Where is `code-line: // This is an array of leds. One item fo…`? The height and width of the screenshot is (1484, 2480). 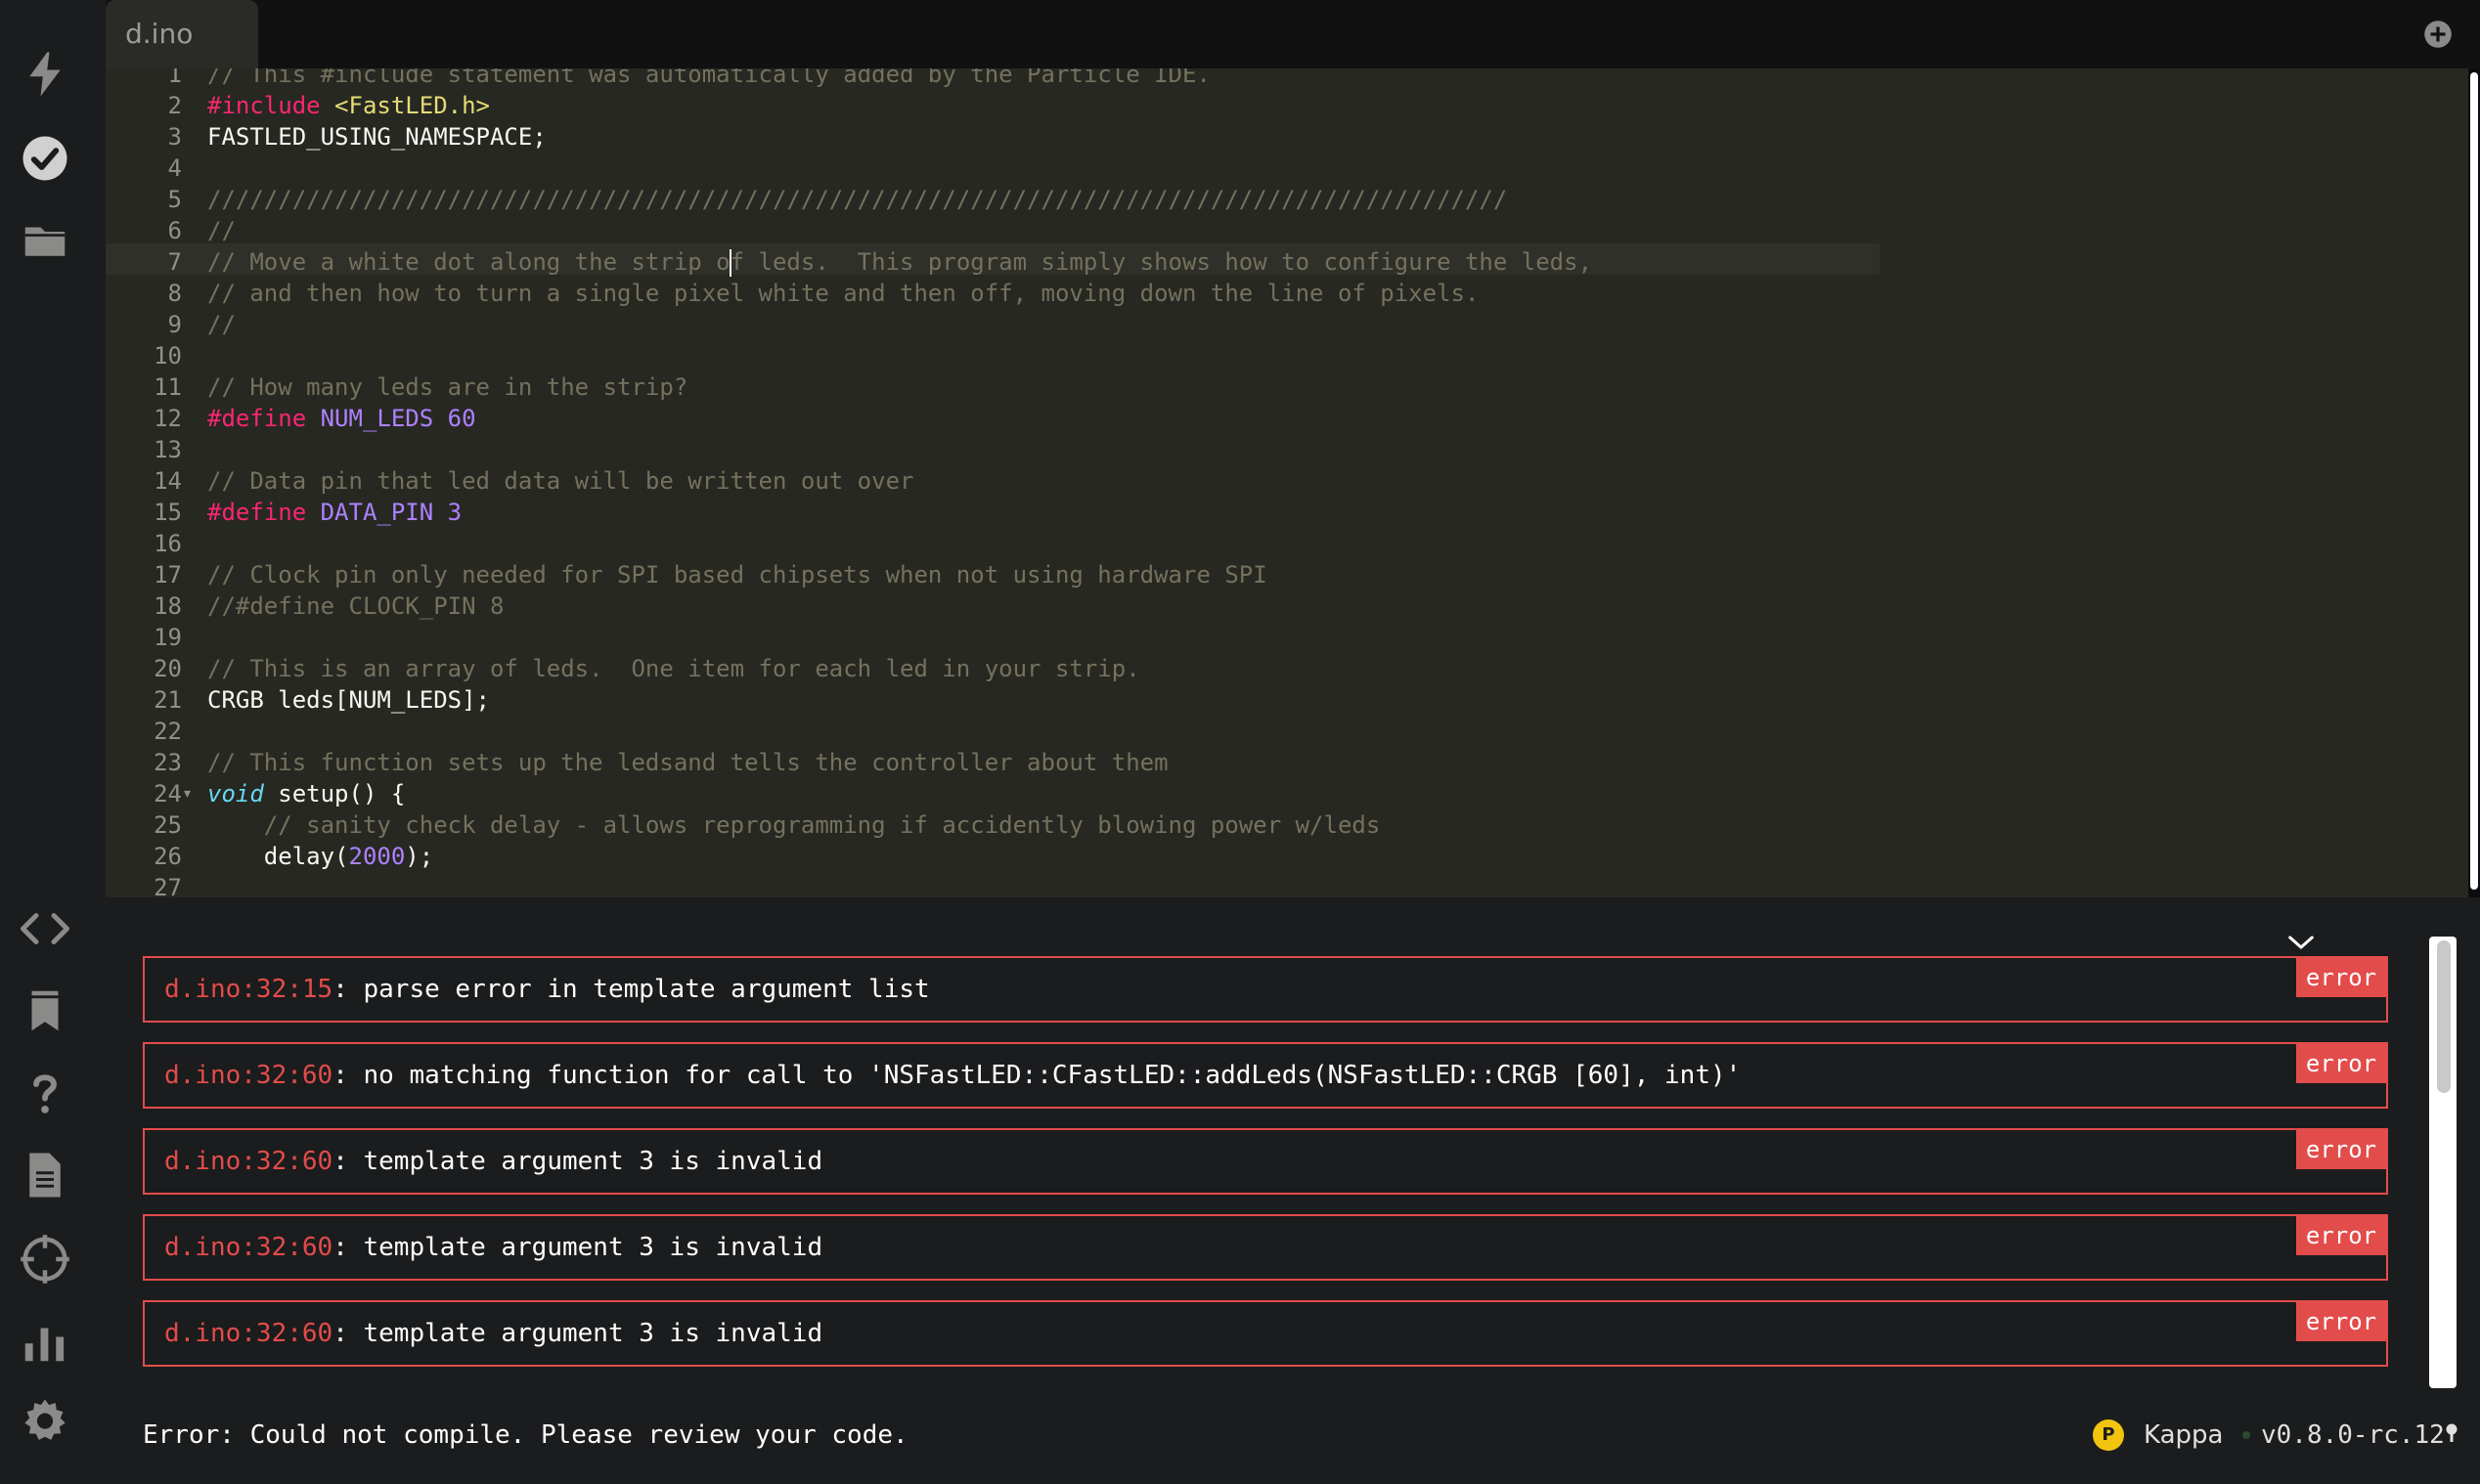
code-line: // This is an array of leds. One item fo… is located at coordinates (673, 668).